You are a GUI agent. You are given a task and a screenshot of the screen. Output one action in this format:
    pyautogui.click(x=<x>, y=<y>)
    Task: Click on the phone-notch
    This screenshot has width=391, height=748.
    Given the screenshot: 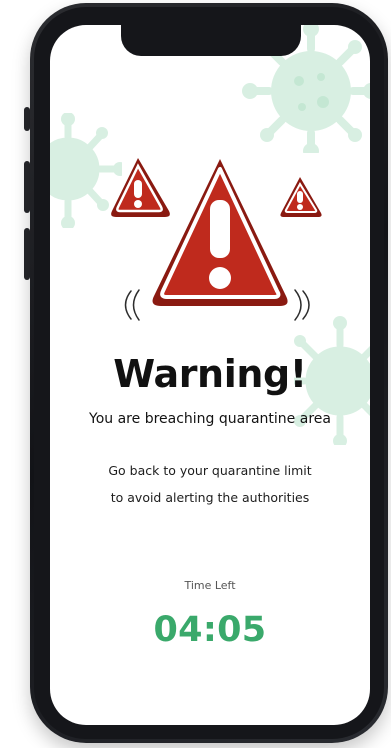 What is the action you would take?
    pyautogui.click(x=211, y=40)
    